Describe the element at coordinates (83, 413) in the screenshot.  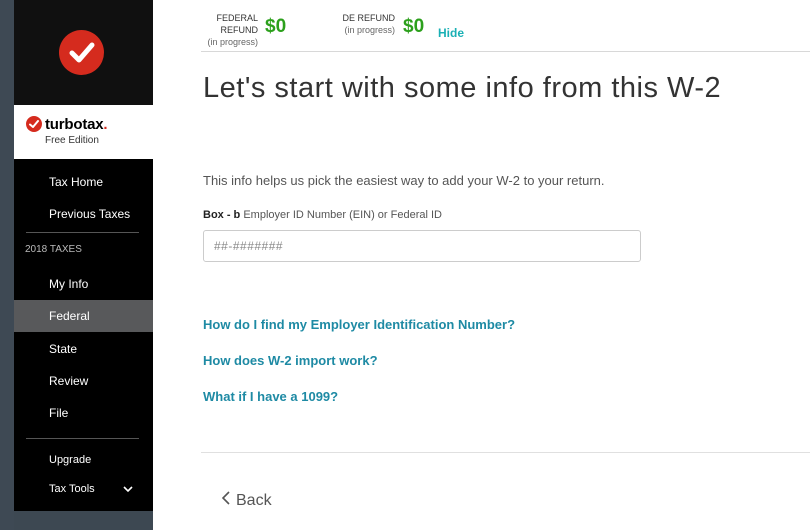
I see `sidebar-item-file: File` at that location.